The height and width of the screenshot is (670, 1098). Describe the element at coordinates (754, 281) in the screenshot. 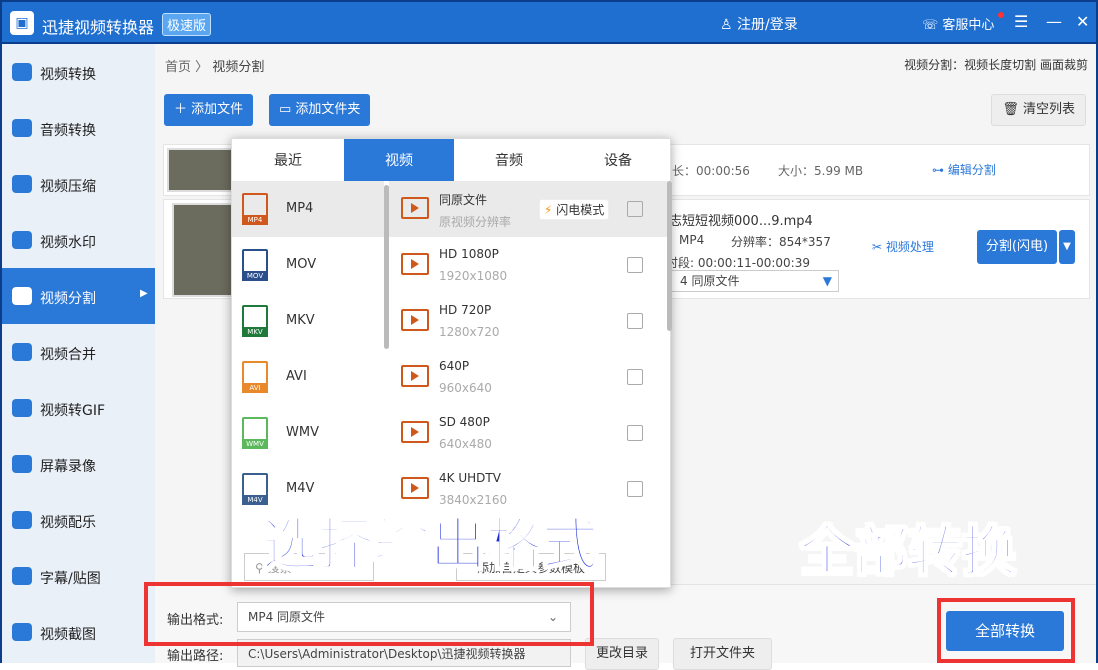

I see `output-format-select: 4 同原文件 ▼` at that location.